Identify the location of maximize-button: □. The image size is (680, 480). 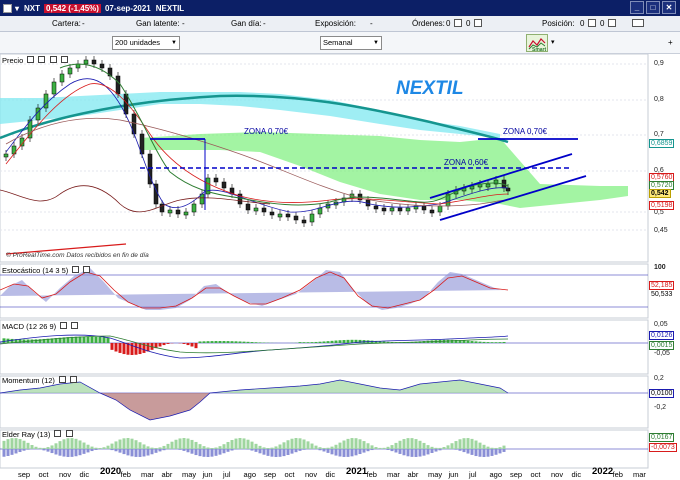
(653, 7).